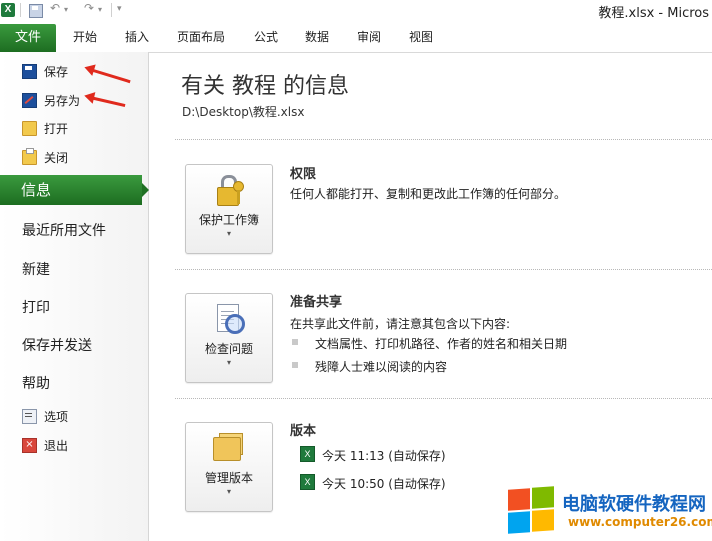 Image resolution: width=712 pixels, height=541 pixels. Describe the element at coordinates (55, 8) in the screenshot. I see `undo-icon: ↶` at that location.